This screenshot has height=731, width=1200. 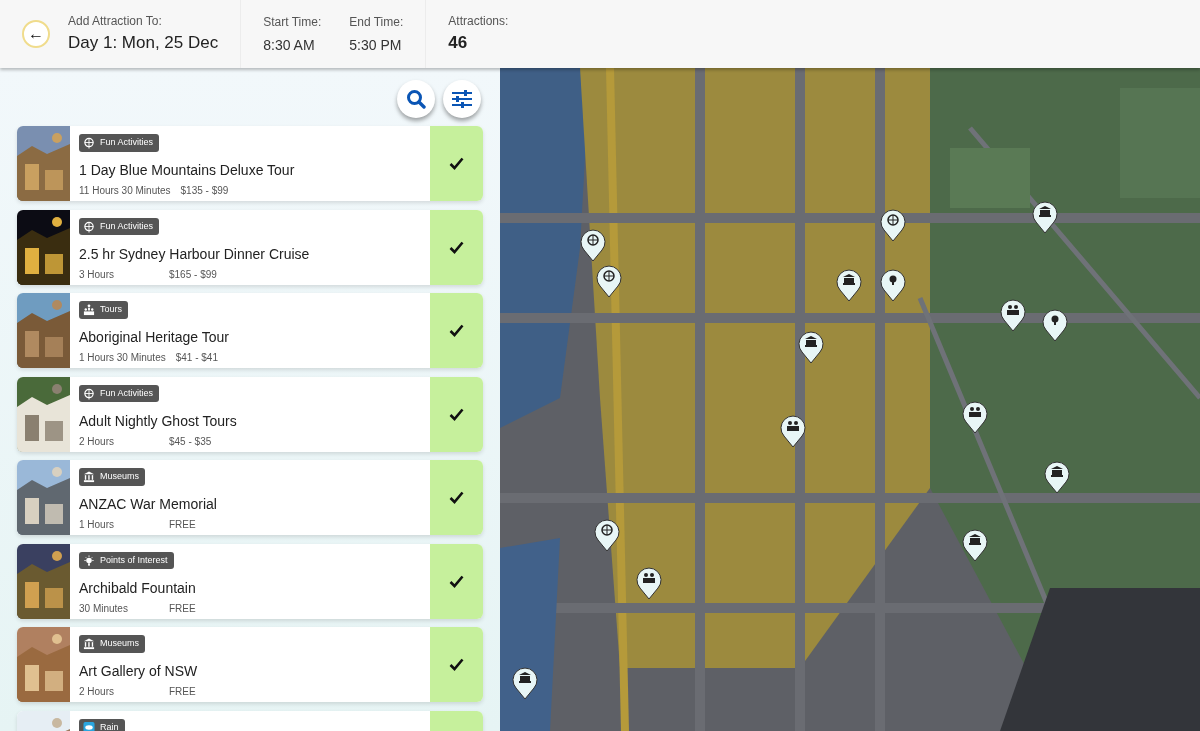 What do you see at coordinates (190, 441) in the screenshot?
I see `price-text: $45 - $35` at bounding box center [190, 441].